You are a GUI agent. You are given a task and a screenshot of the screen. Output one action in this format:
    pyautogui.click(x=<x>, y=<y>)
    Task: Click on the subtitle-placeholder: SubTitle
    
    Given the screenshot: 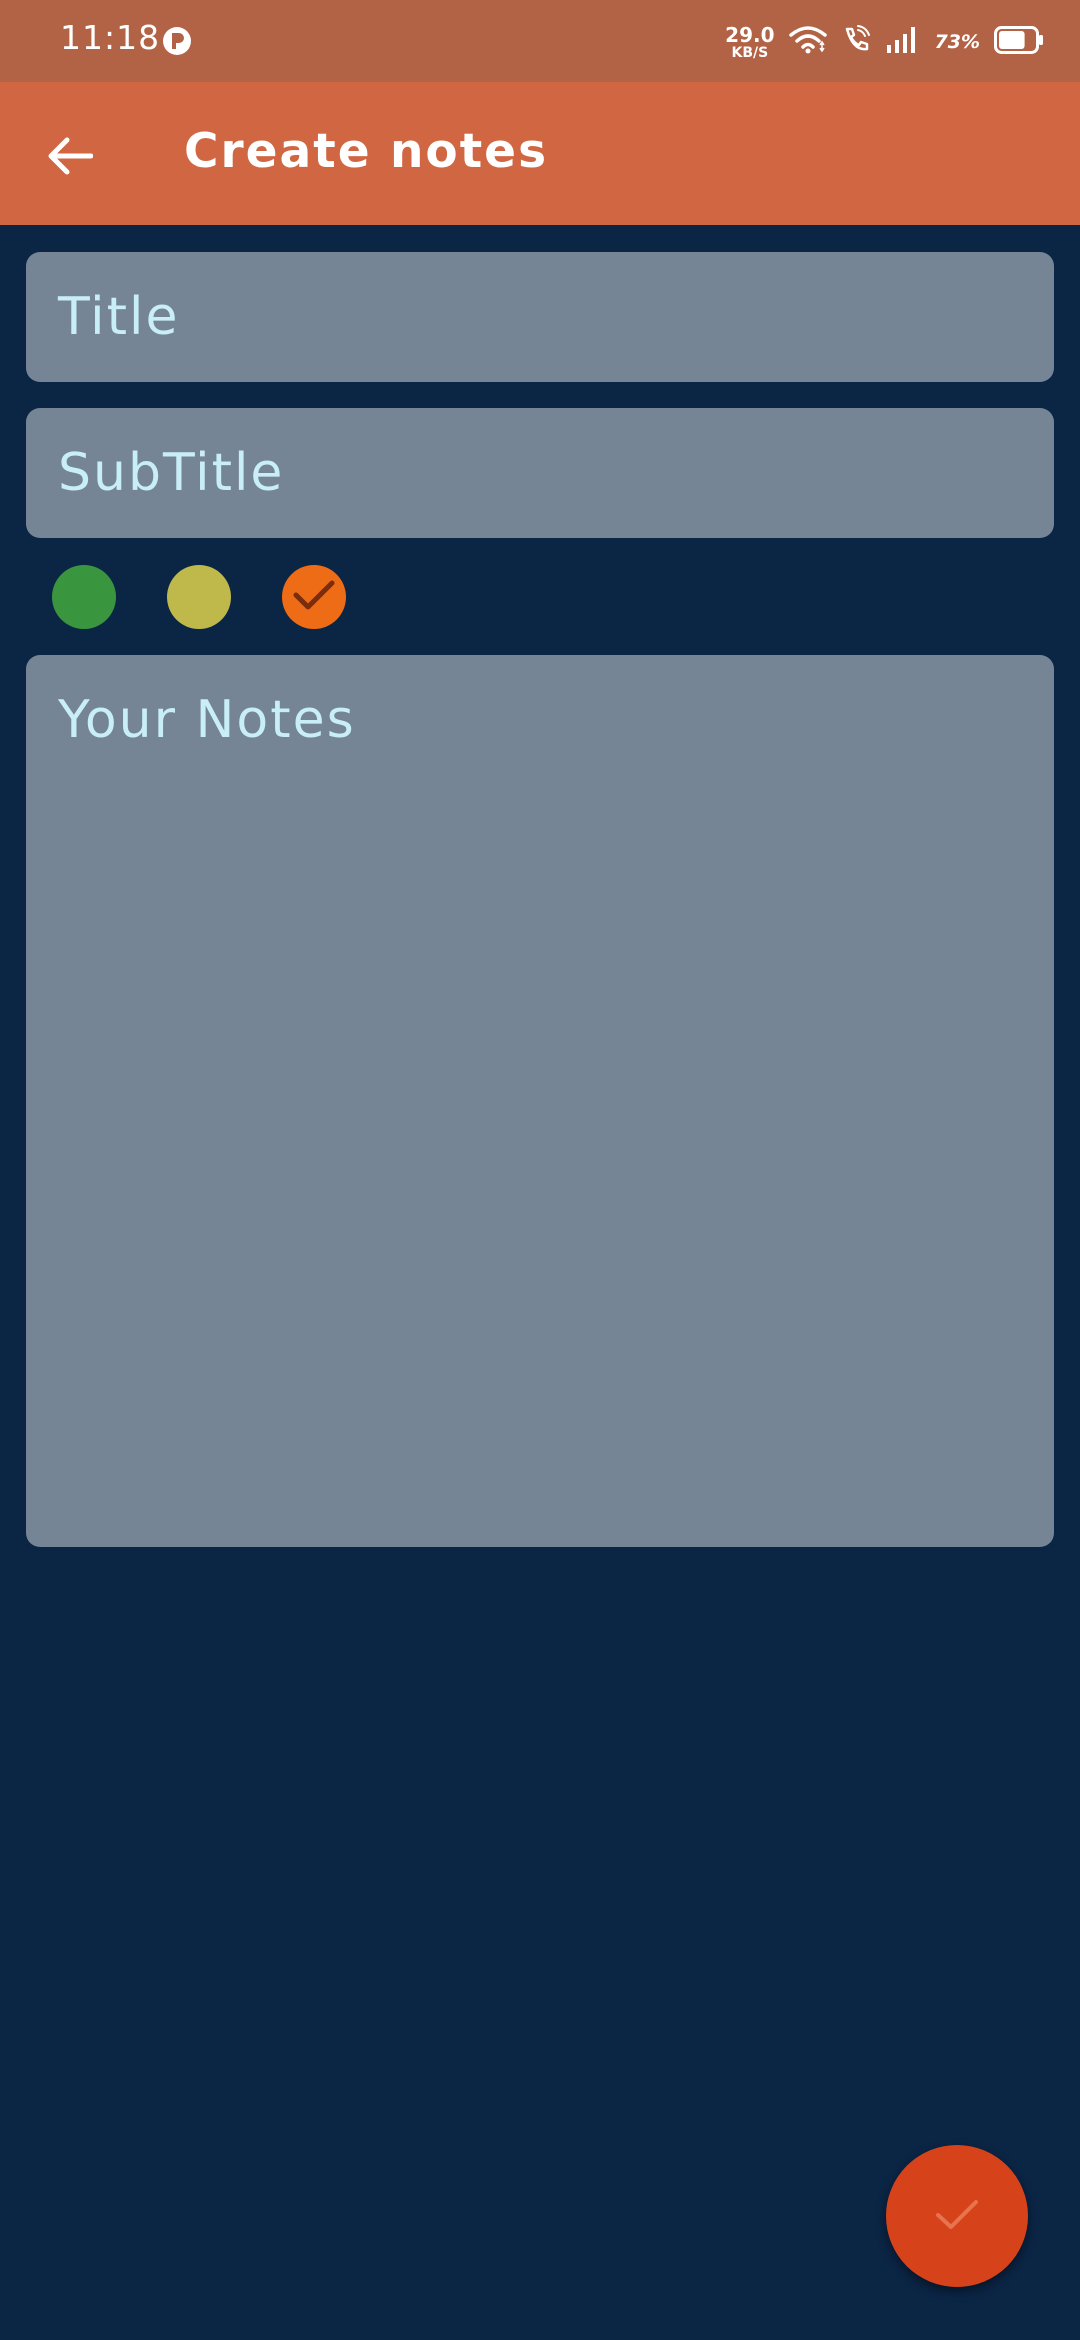 What is the action you would take?
    pyautogui.click(x=171, y=473)
    